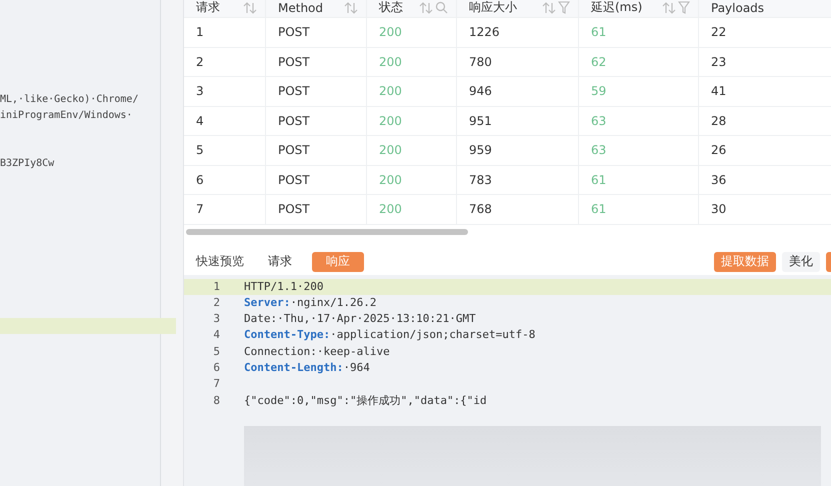  Describe the element at coordinates (719, 151) in the screenshot. I see `table-cell-text: 26` at that location.